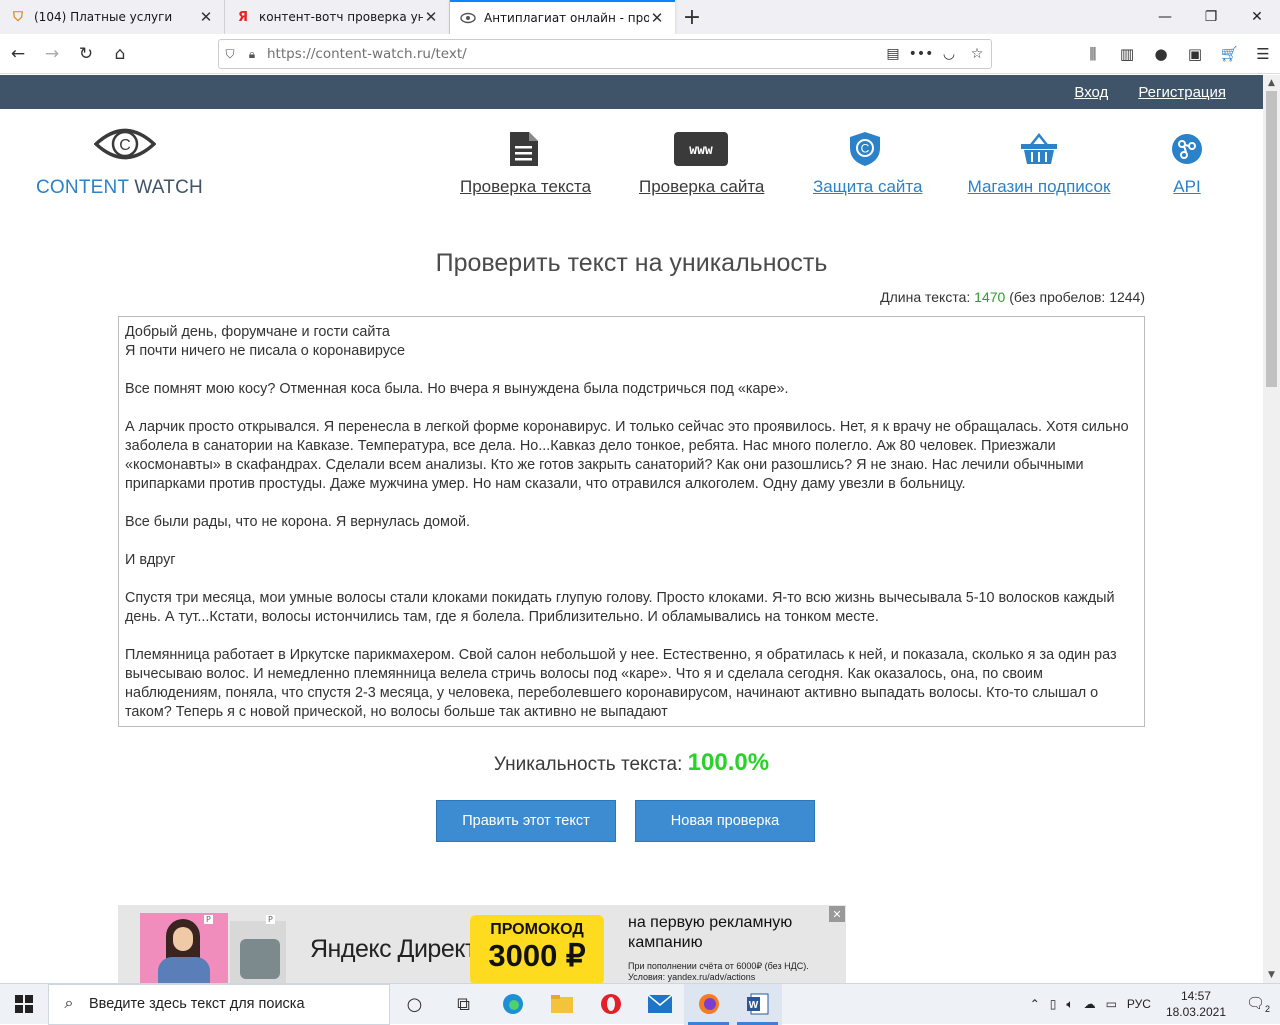 Image resolution: width=1280 pixels, height=1025 pixels. Describe the element at coordinates (208, 919) in the screenshot. I see `ad-px-badge: P` at that location.